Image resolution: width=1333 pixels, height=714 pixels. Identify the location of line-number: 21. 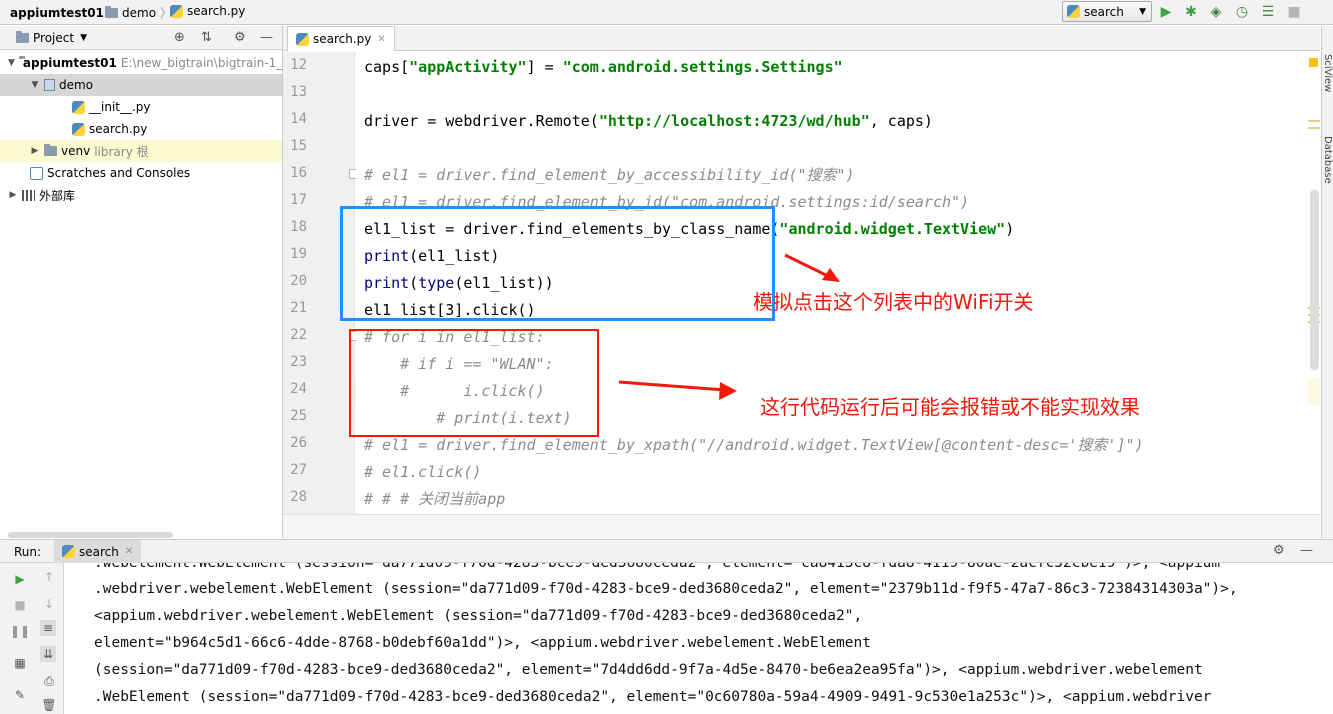
(298, 308).